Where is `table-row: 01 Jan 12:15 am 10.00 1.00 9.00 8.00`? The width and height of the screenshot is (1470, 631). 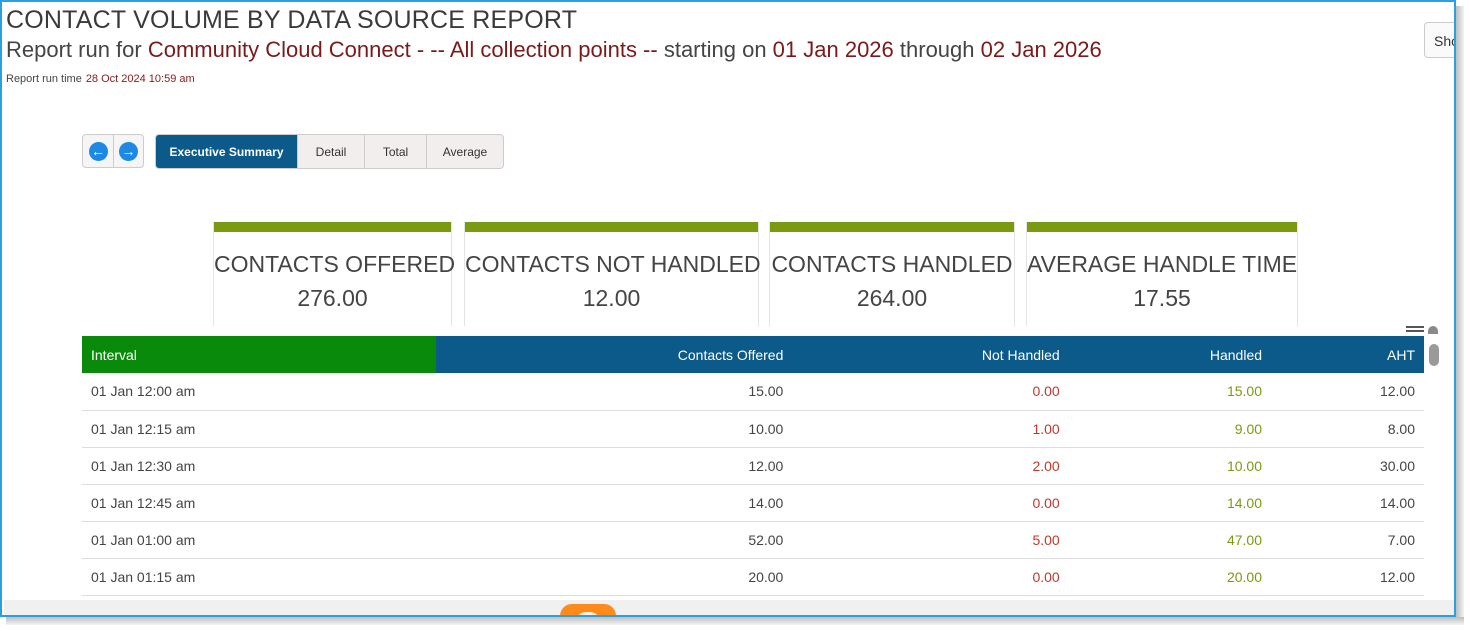
table-row: 01 Jan 12:15 am 10.00 1.00 9.00 8.00 is located at coordinates (753, 429).